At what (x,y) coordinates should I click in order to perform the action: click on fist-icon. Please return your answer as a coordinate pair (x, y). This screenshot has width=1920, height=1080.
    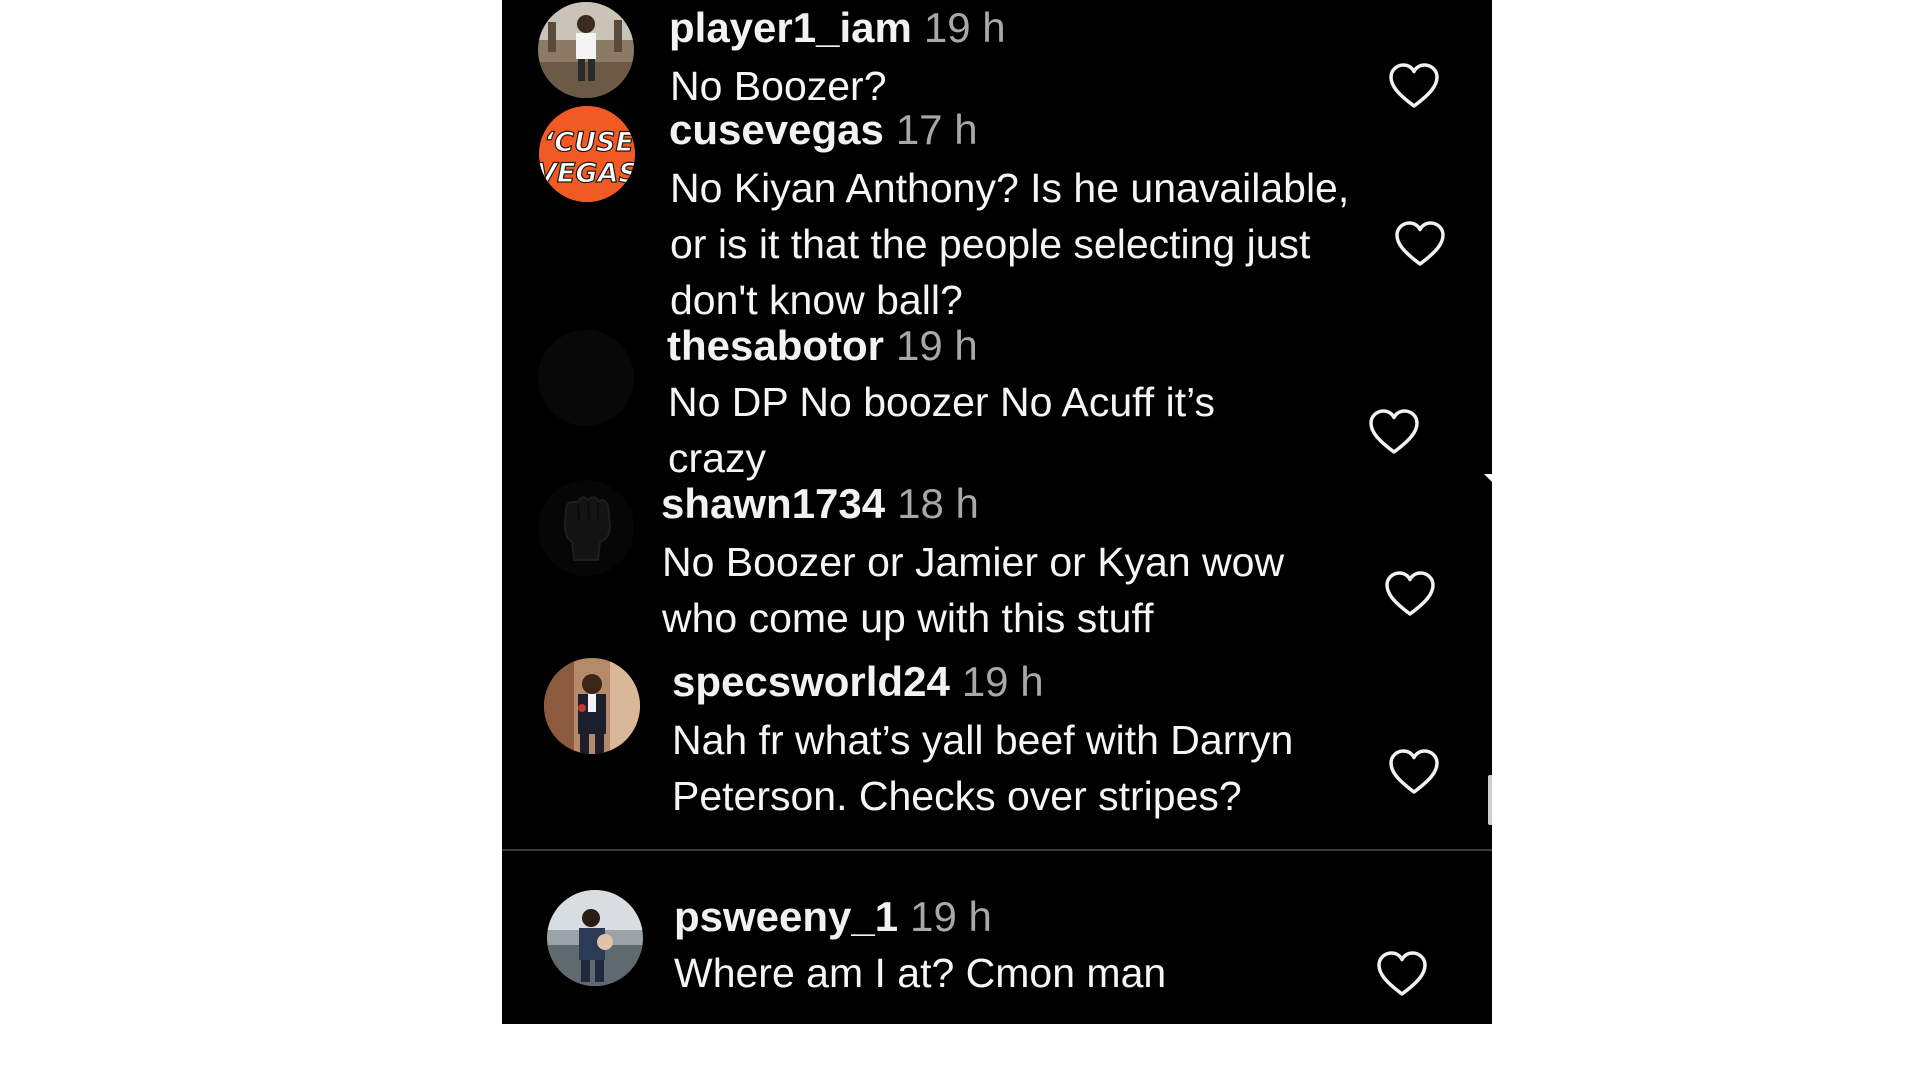
    Looking at the image, I should click on (586, 528).